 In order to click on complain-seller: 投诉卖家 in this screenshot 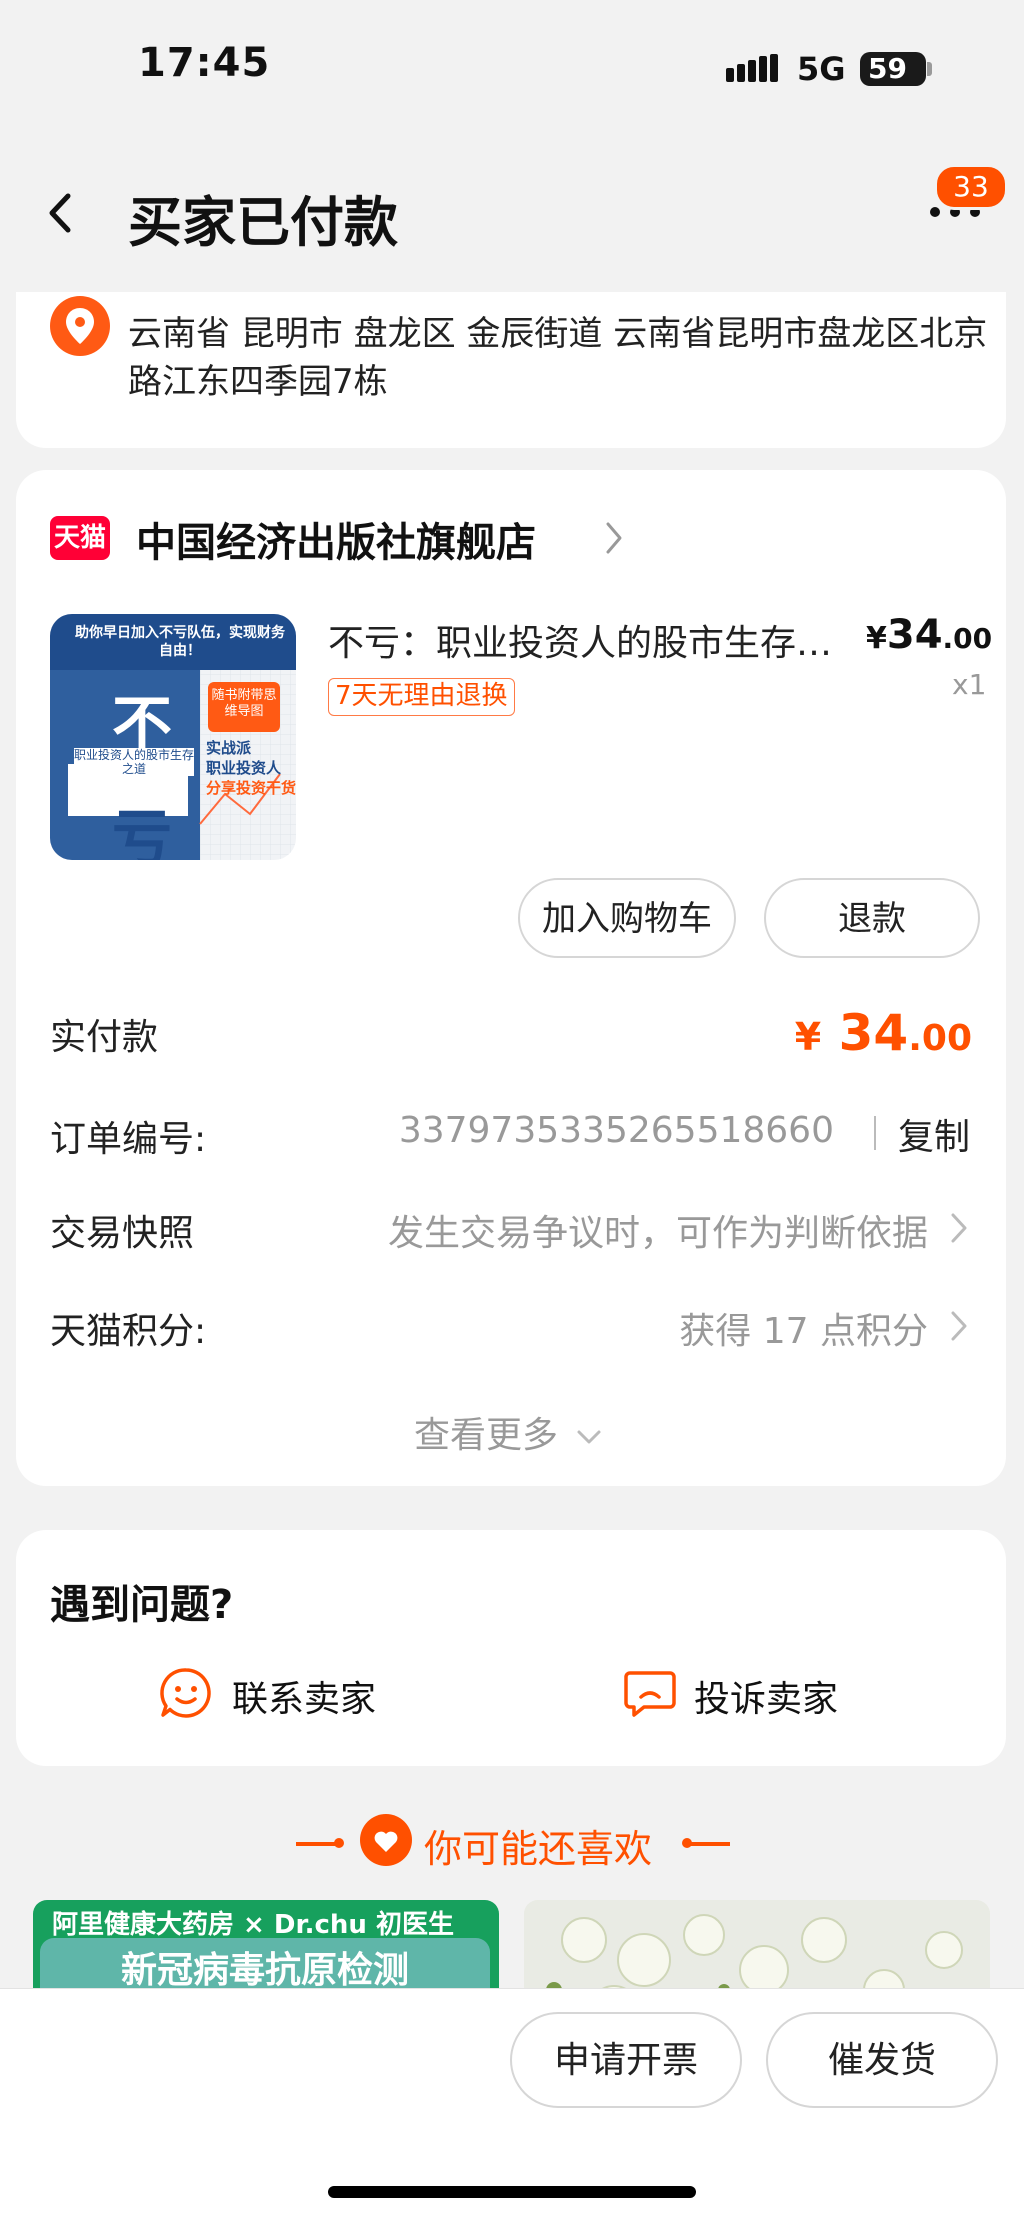, I will do `click(766, 1696)`.